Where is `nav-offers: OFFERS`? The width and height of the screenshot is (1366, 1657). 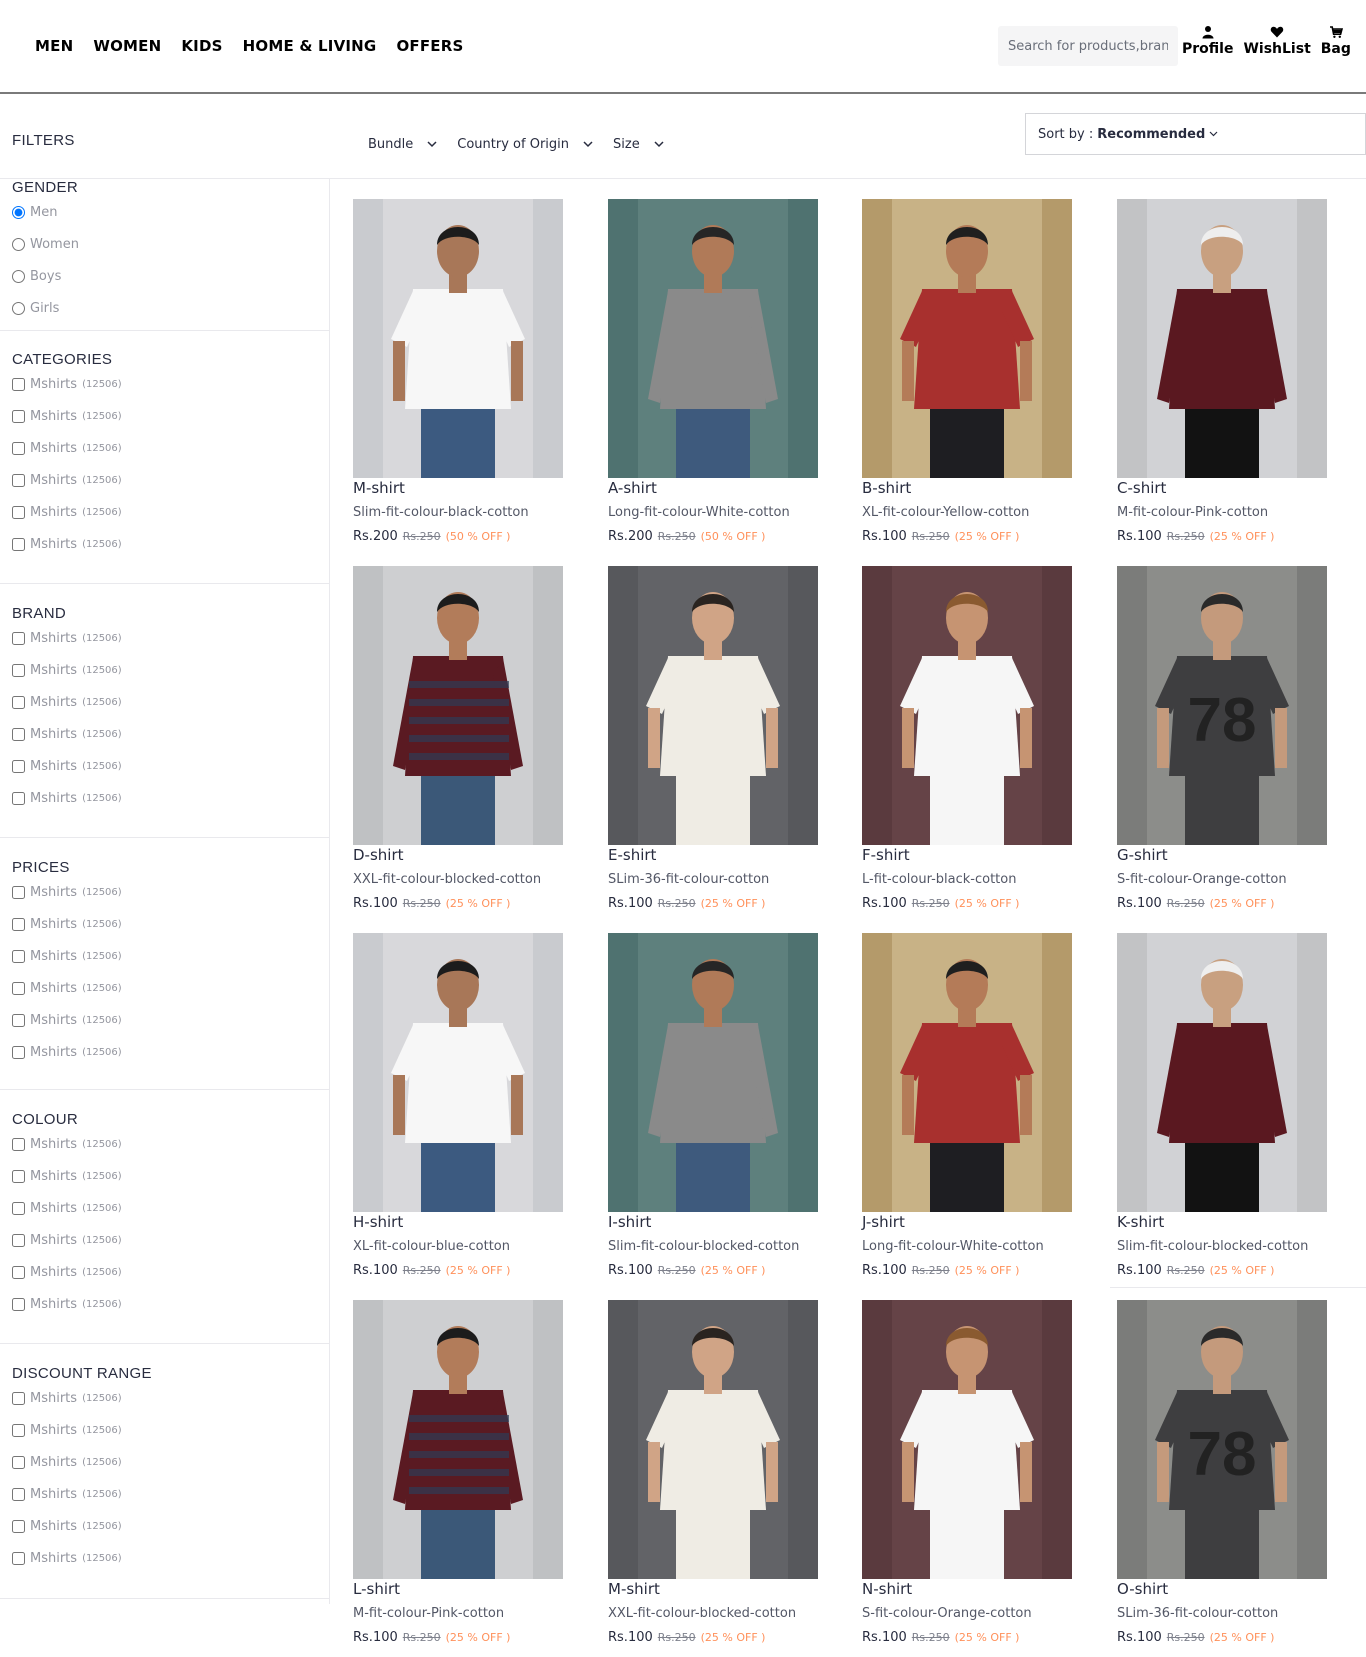 nav-offers: OFFERS is located at coordinates (429, 46).